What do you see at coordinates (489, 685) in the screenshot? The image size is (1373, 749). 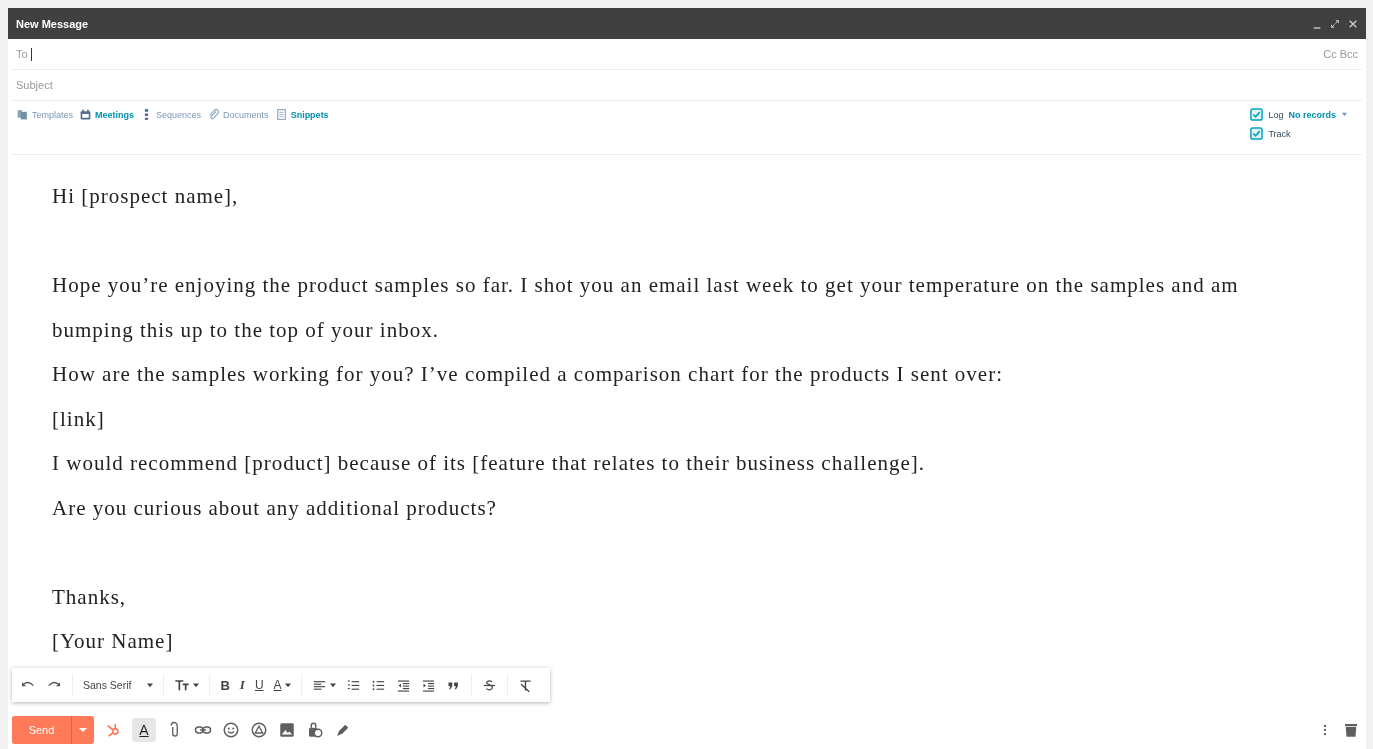 I see `strikethrough-icon` at bounding box center [489, 685].